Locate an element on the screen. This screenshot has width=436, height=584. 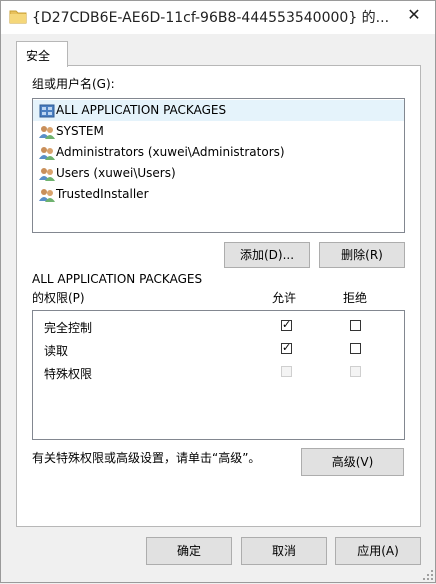
list-item: Administrators (xuwei\Administrators) is located at coordinates (218, 152).